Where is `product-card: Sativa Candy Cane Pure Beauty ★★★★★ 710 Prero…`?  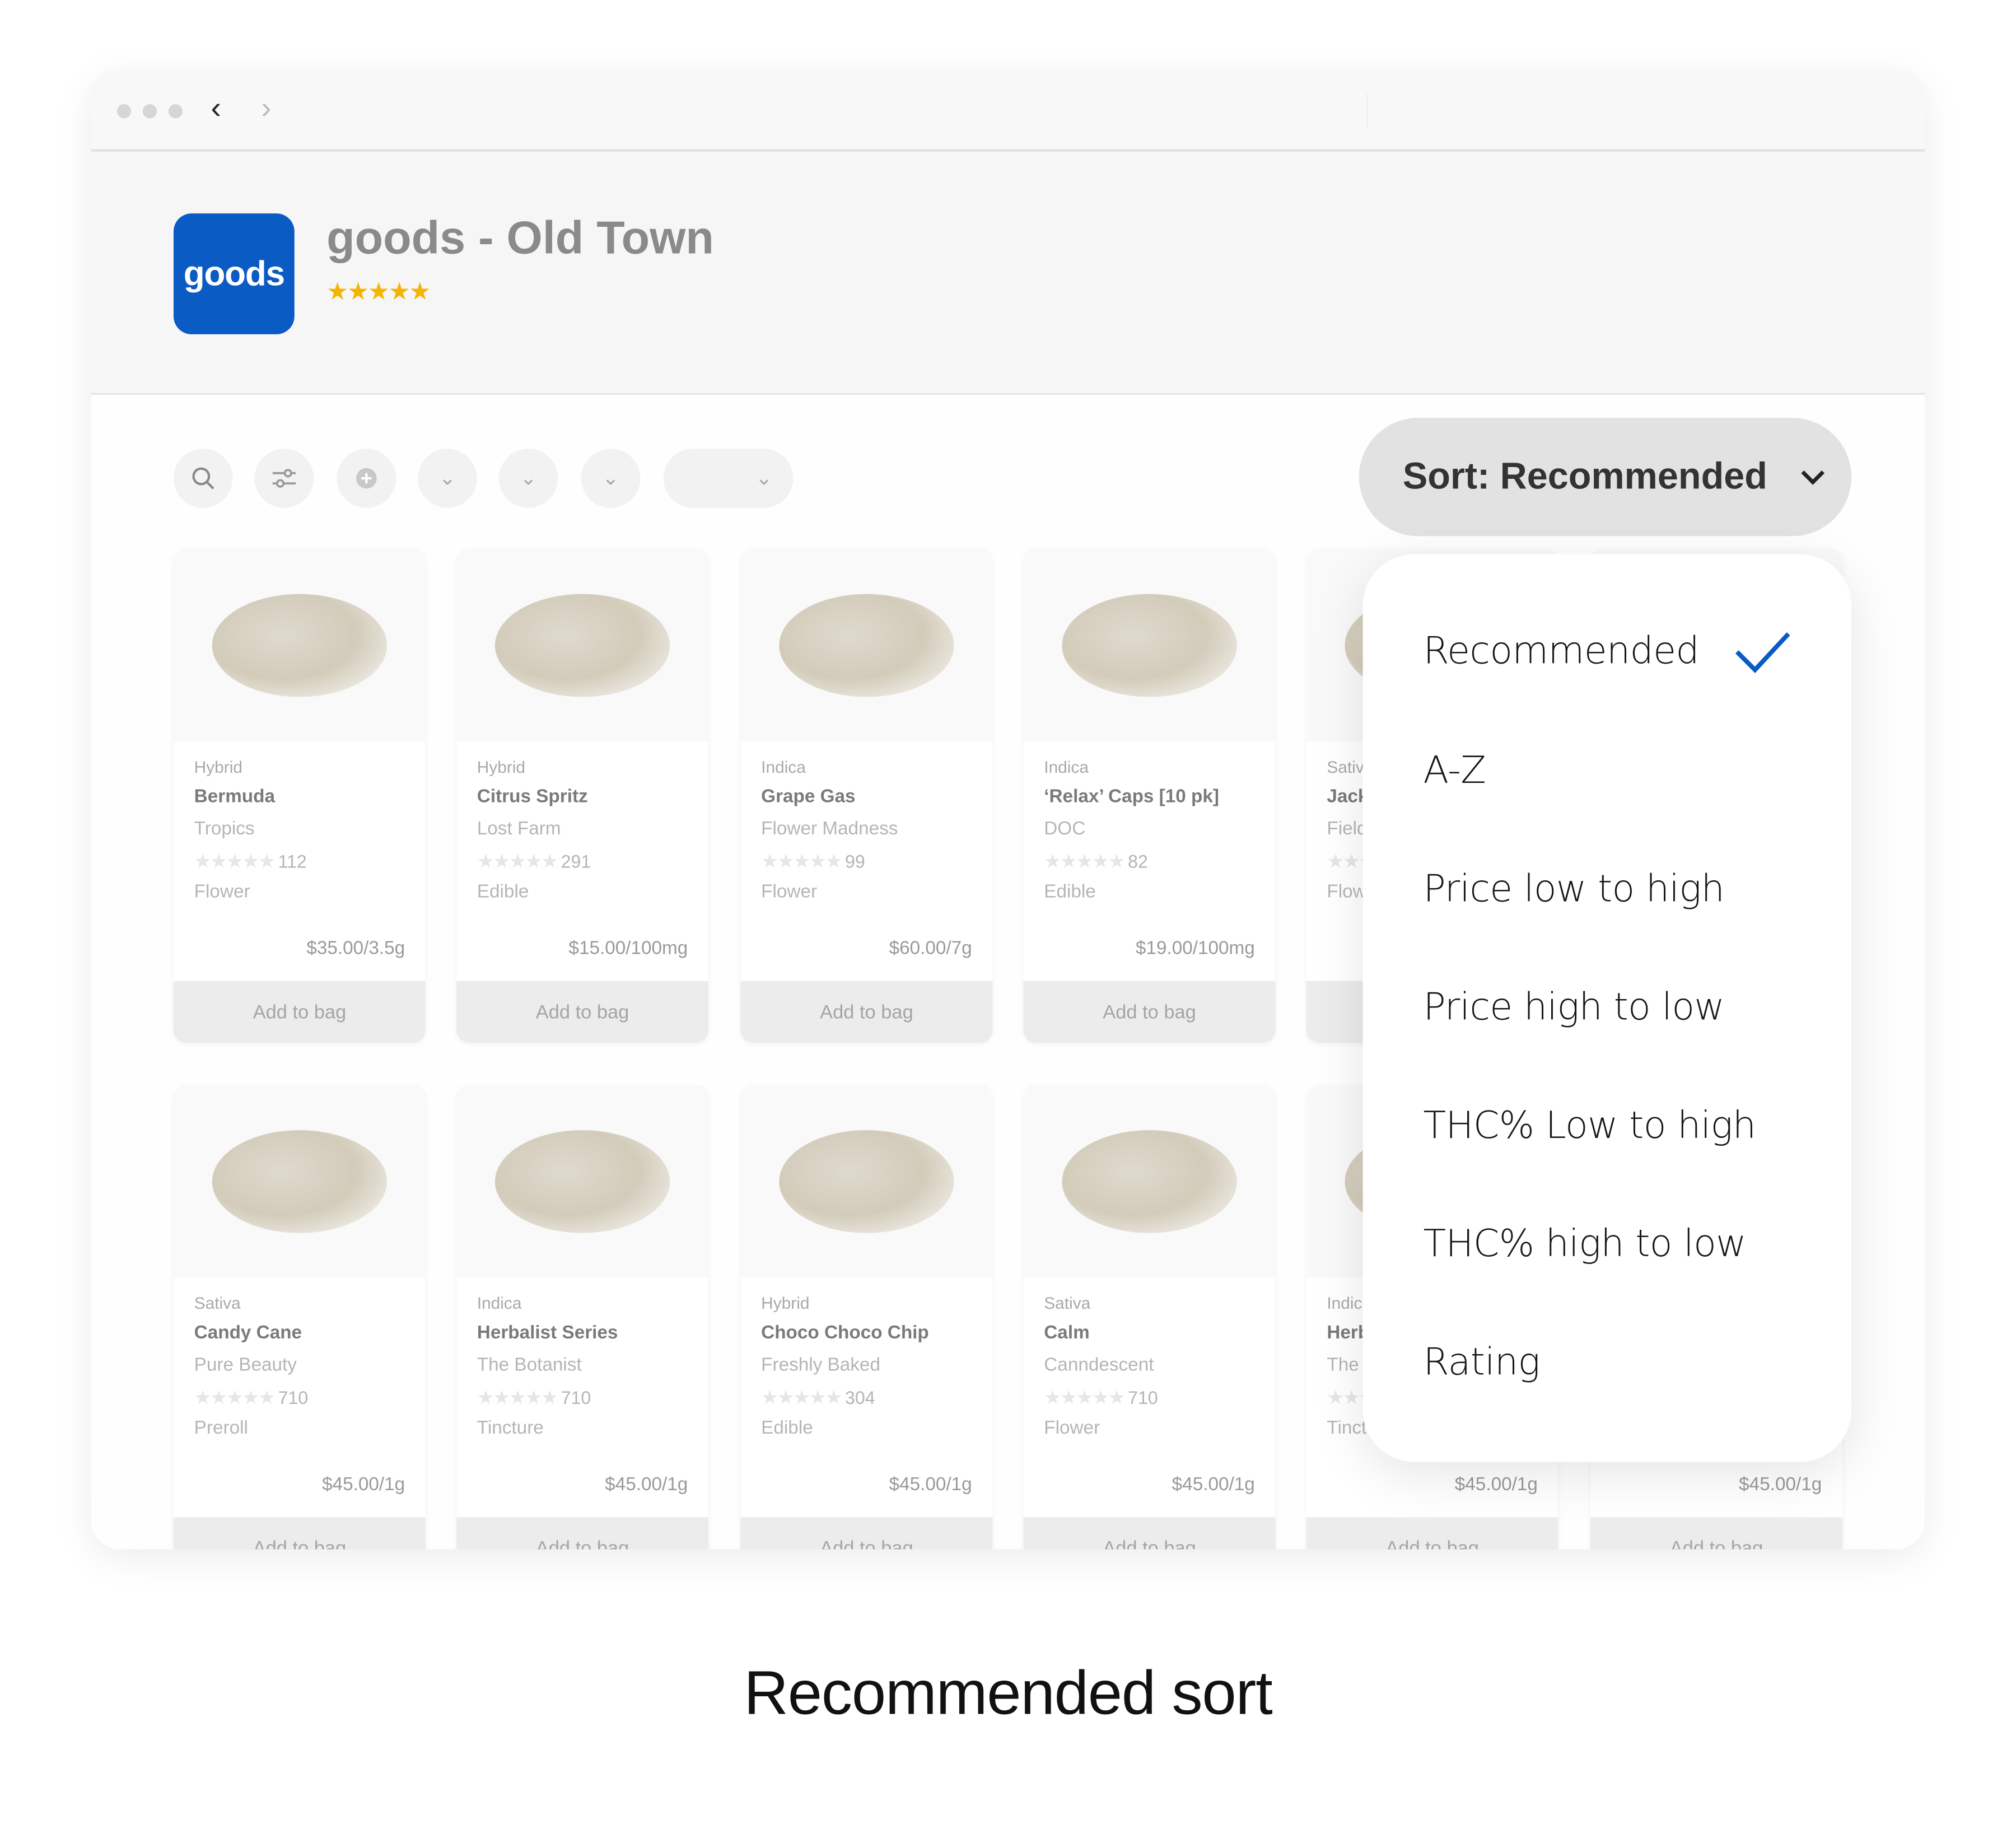
product-card: Sativa Candy Cane Pure Beauty ★★★★★ 710 Prero… is located at coordinates (299, 1317).